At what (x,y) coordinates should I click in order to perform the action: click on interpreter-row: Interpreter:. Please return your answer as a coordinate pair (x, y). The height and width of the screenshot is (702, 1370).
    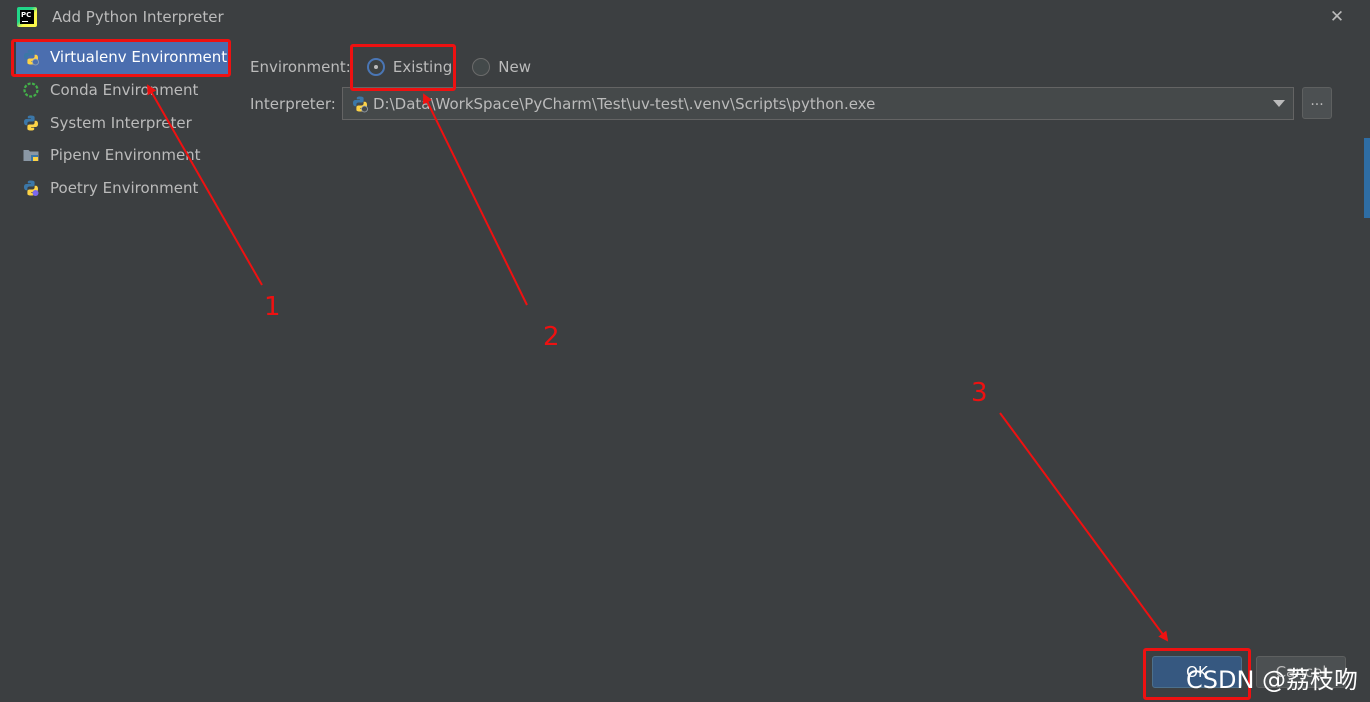
    Looking at the image, I should click on (297, 104).